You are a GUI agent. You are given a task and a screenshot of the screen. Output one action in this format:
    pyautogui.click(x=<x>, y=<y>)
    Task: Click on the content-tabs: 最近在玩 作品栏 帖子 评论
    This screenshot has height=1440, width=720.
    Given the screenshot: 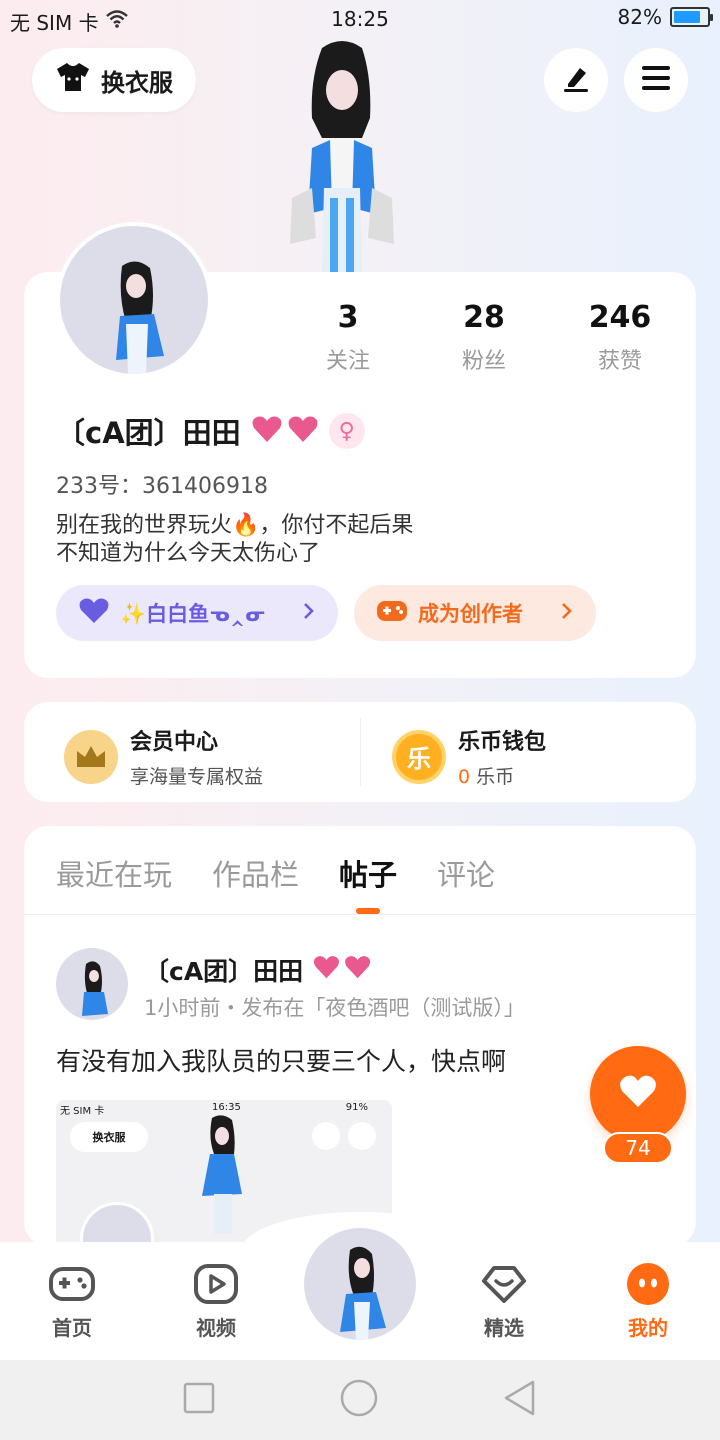 What is the action you would take?
    pyautogui.click(x=275, y=873)
    